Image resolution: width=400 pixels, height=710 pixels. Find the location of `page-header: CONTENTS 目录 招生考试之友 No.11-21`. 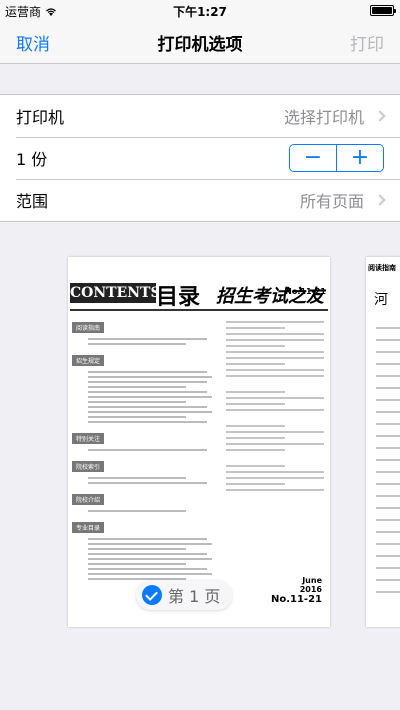

page-header: CONTENTS 目录 招生考试之友 No.11-21 is located at coordinates (199, 294).